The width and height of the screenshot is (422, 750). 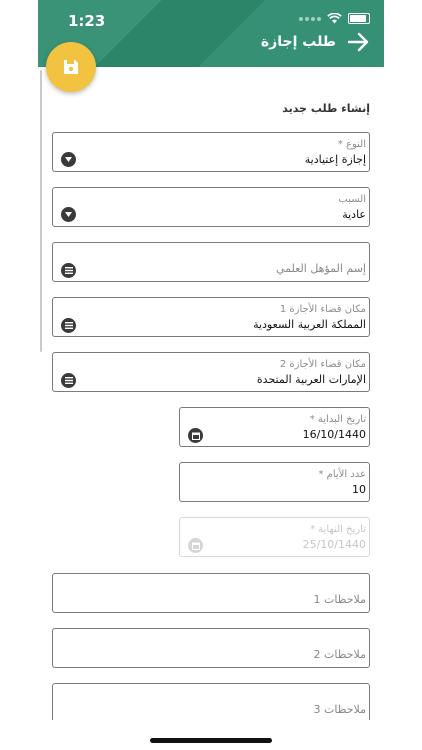 I want to click on battery-icon, so click(x=359, y=18).